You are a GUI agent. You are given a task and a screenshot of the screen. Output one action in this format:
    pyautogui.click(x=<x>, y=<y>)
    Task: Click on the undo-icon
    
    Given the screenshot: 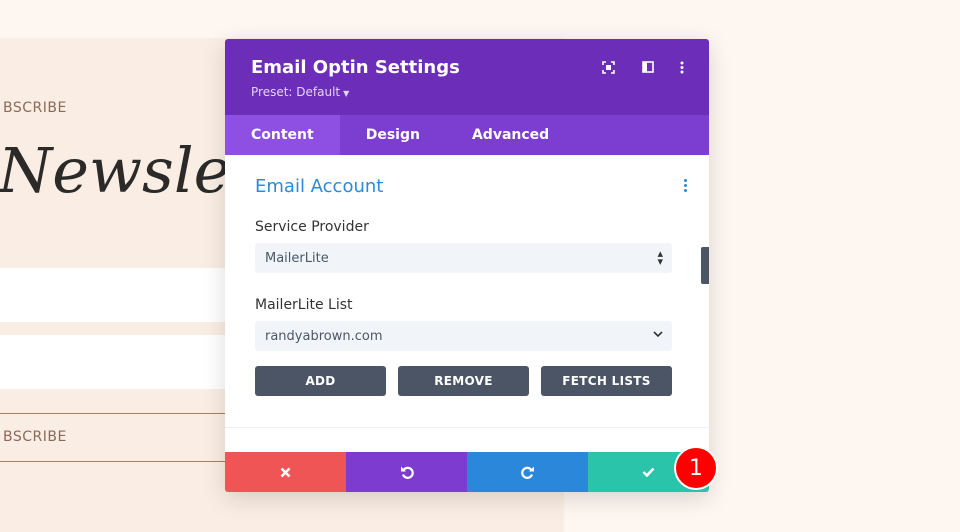 What is the action you would take?
    pyautogui.click(x=407, y=472)
    